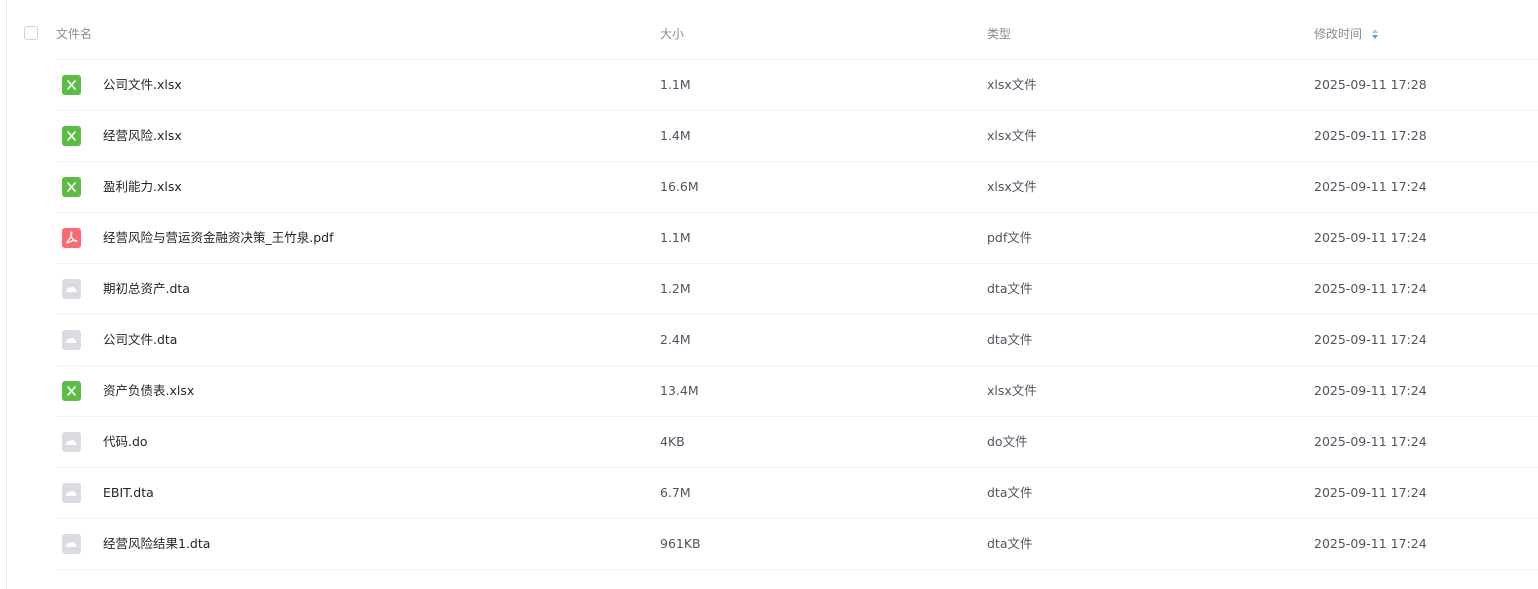  I want to click on file-row: 经营风险结果1.dta 961KB dta文件 2025-09-11 17:24, so click(769, 544).